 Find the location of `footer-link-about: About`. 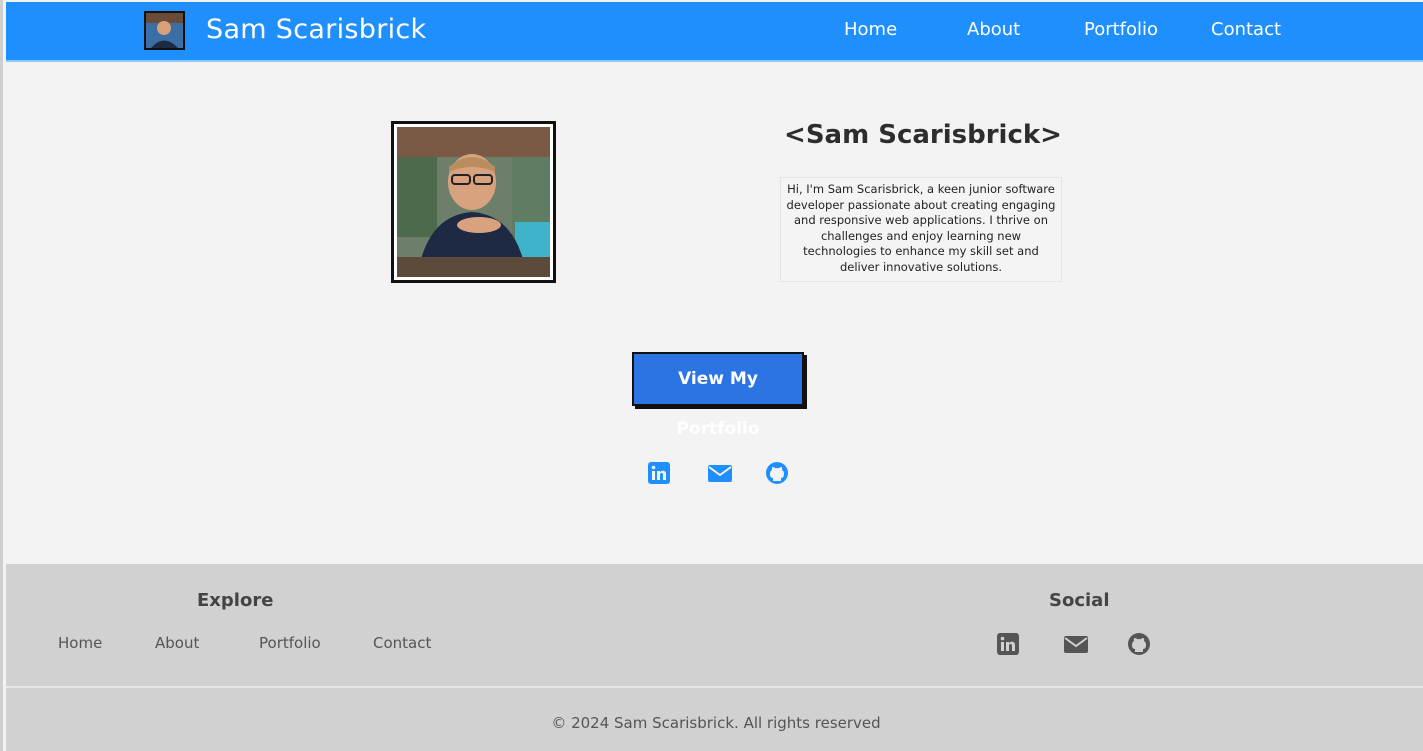

footer-link-about: About is located at coordinates (177, 643).